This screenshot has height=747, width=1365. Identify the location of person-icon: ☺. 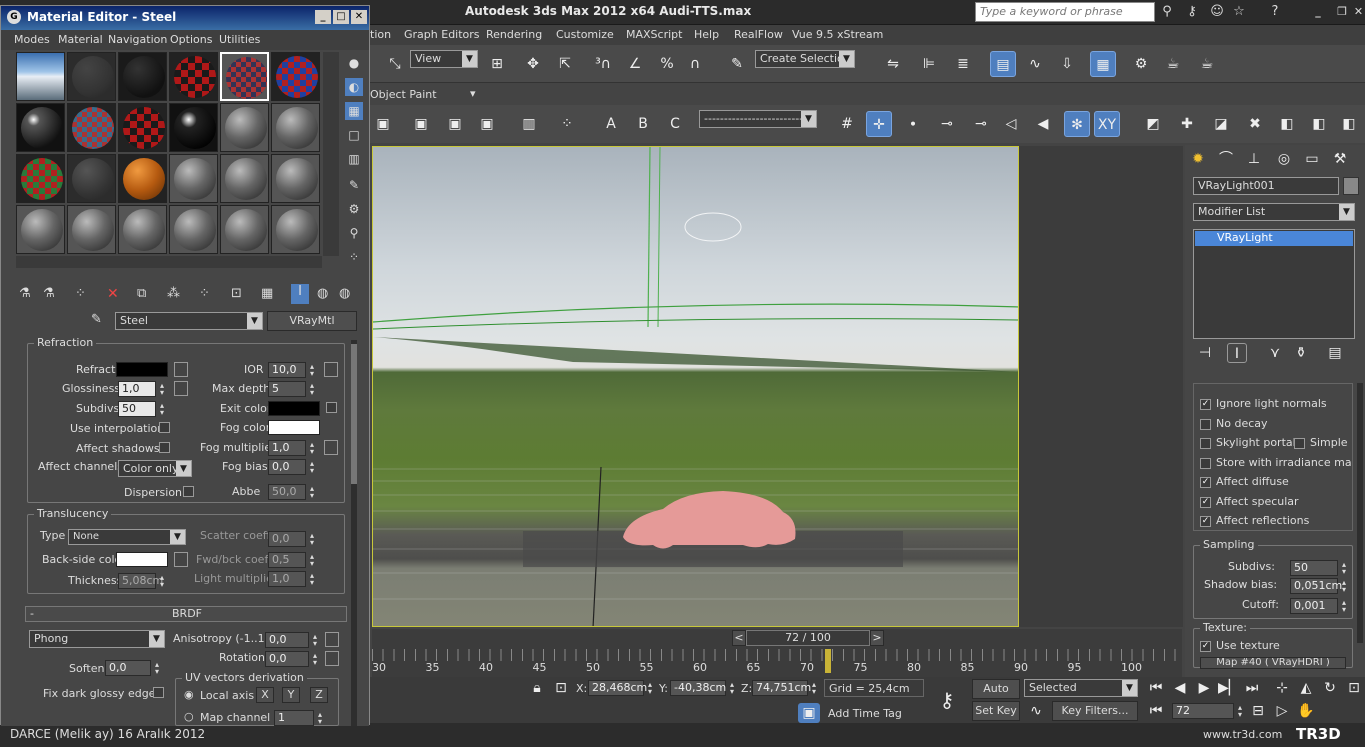
(1217, 12).